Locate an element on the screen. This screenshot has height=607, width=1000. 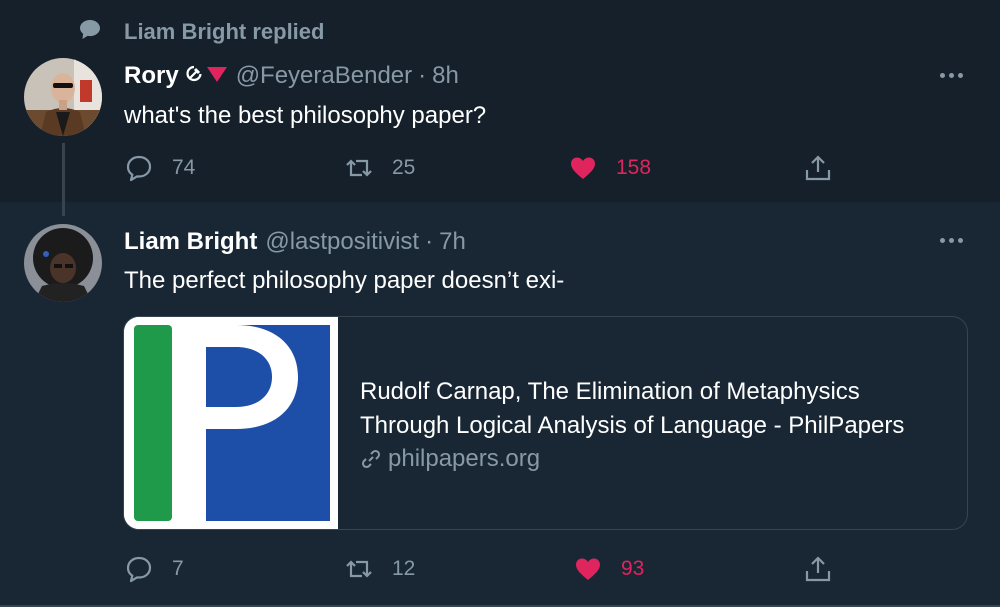
card-thumbnail is located at coordinates (231, 423).